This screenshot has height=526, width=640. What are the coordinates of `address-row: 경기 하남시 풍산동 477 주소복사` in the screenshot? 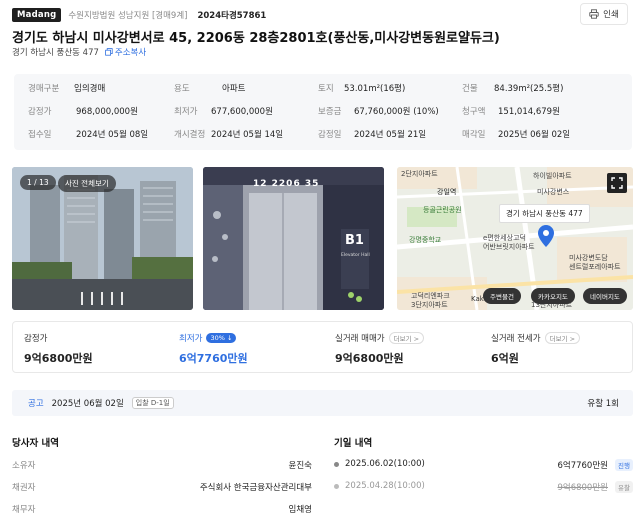 It's located at (79, 52).